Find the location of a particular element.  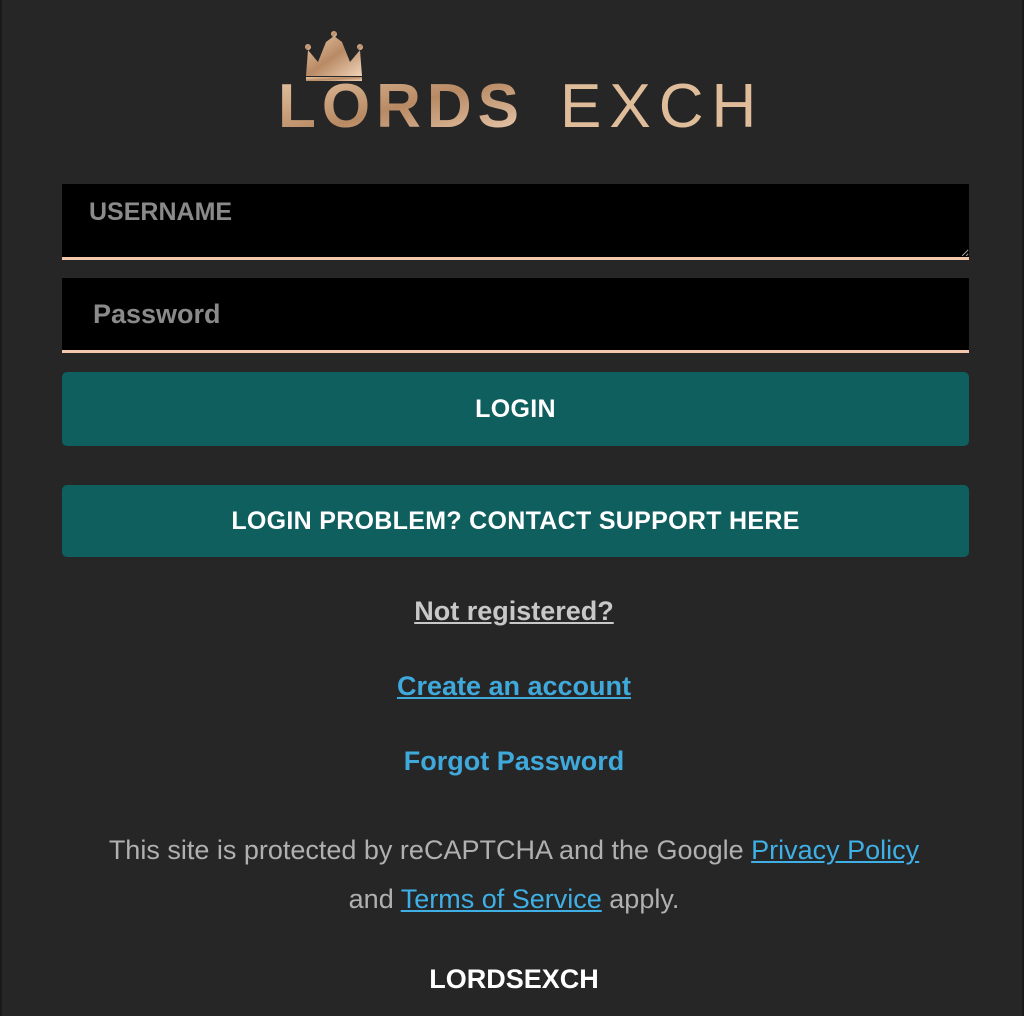

footer-brand: LORDSEXCH is located at coordinates (514, 979).